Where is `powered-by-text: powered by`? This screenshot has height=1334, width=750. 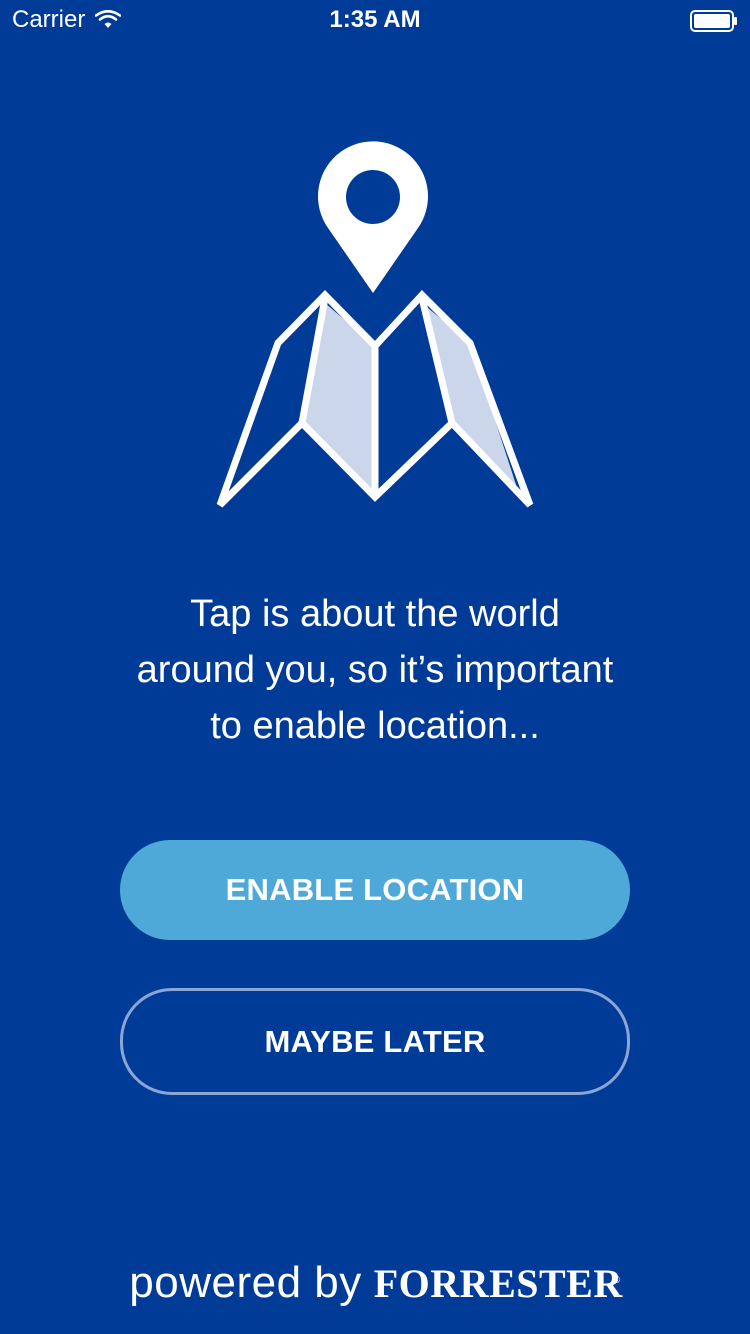
powered-by-text: powered by is located at coordinates (245, 1282).